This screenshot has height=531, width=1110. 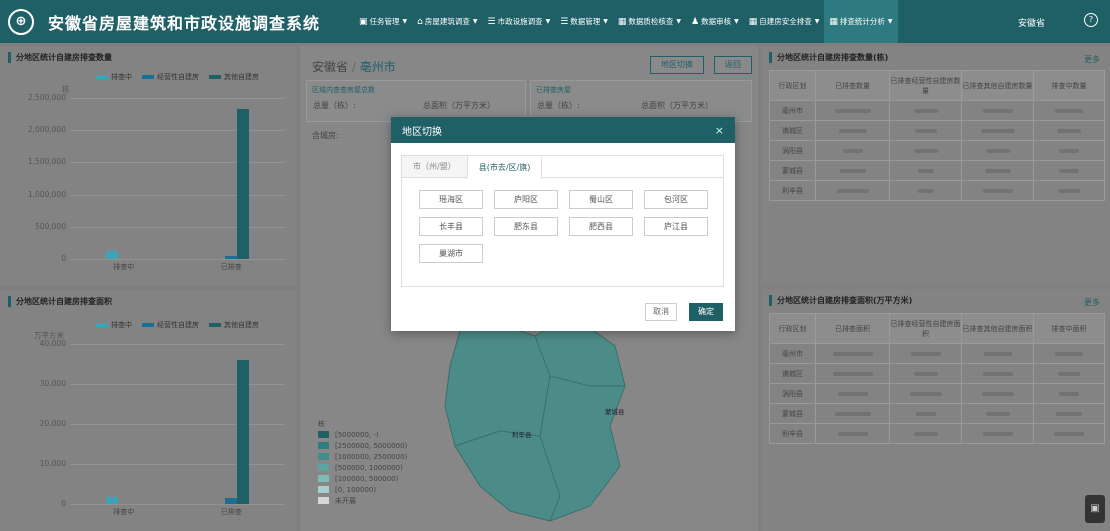 I want to click on nav-item-building-survey: ⌂ 房屋建筑调查 ▼, so click(x=447, y=21).